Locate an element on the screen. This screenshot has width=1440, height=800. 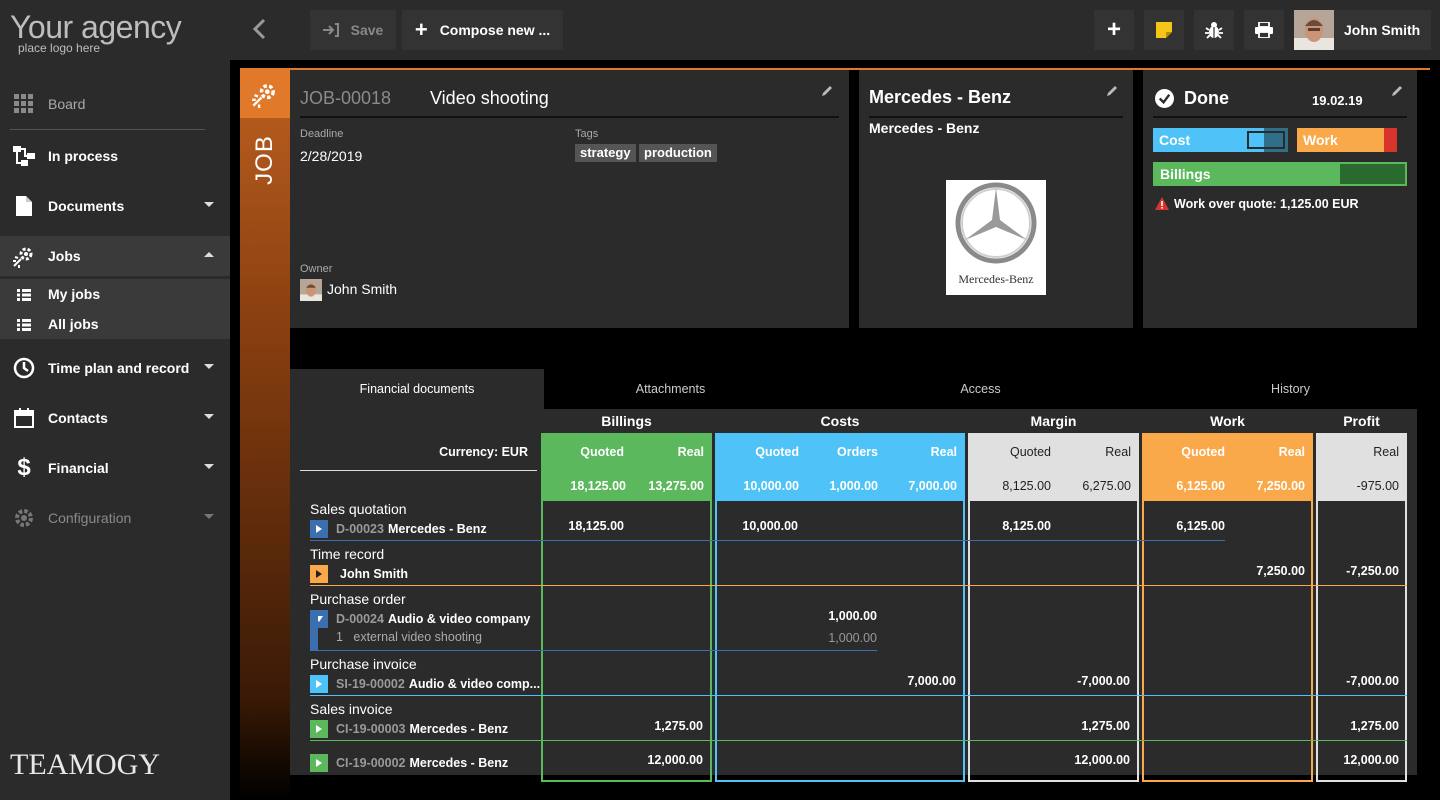
bug-report-button is located at coordinates (1214, 30).